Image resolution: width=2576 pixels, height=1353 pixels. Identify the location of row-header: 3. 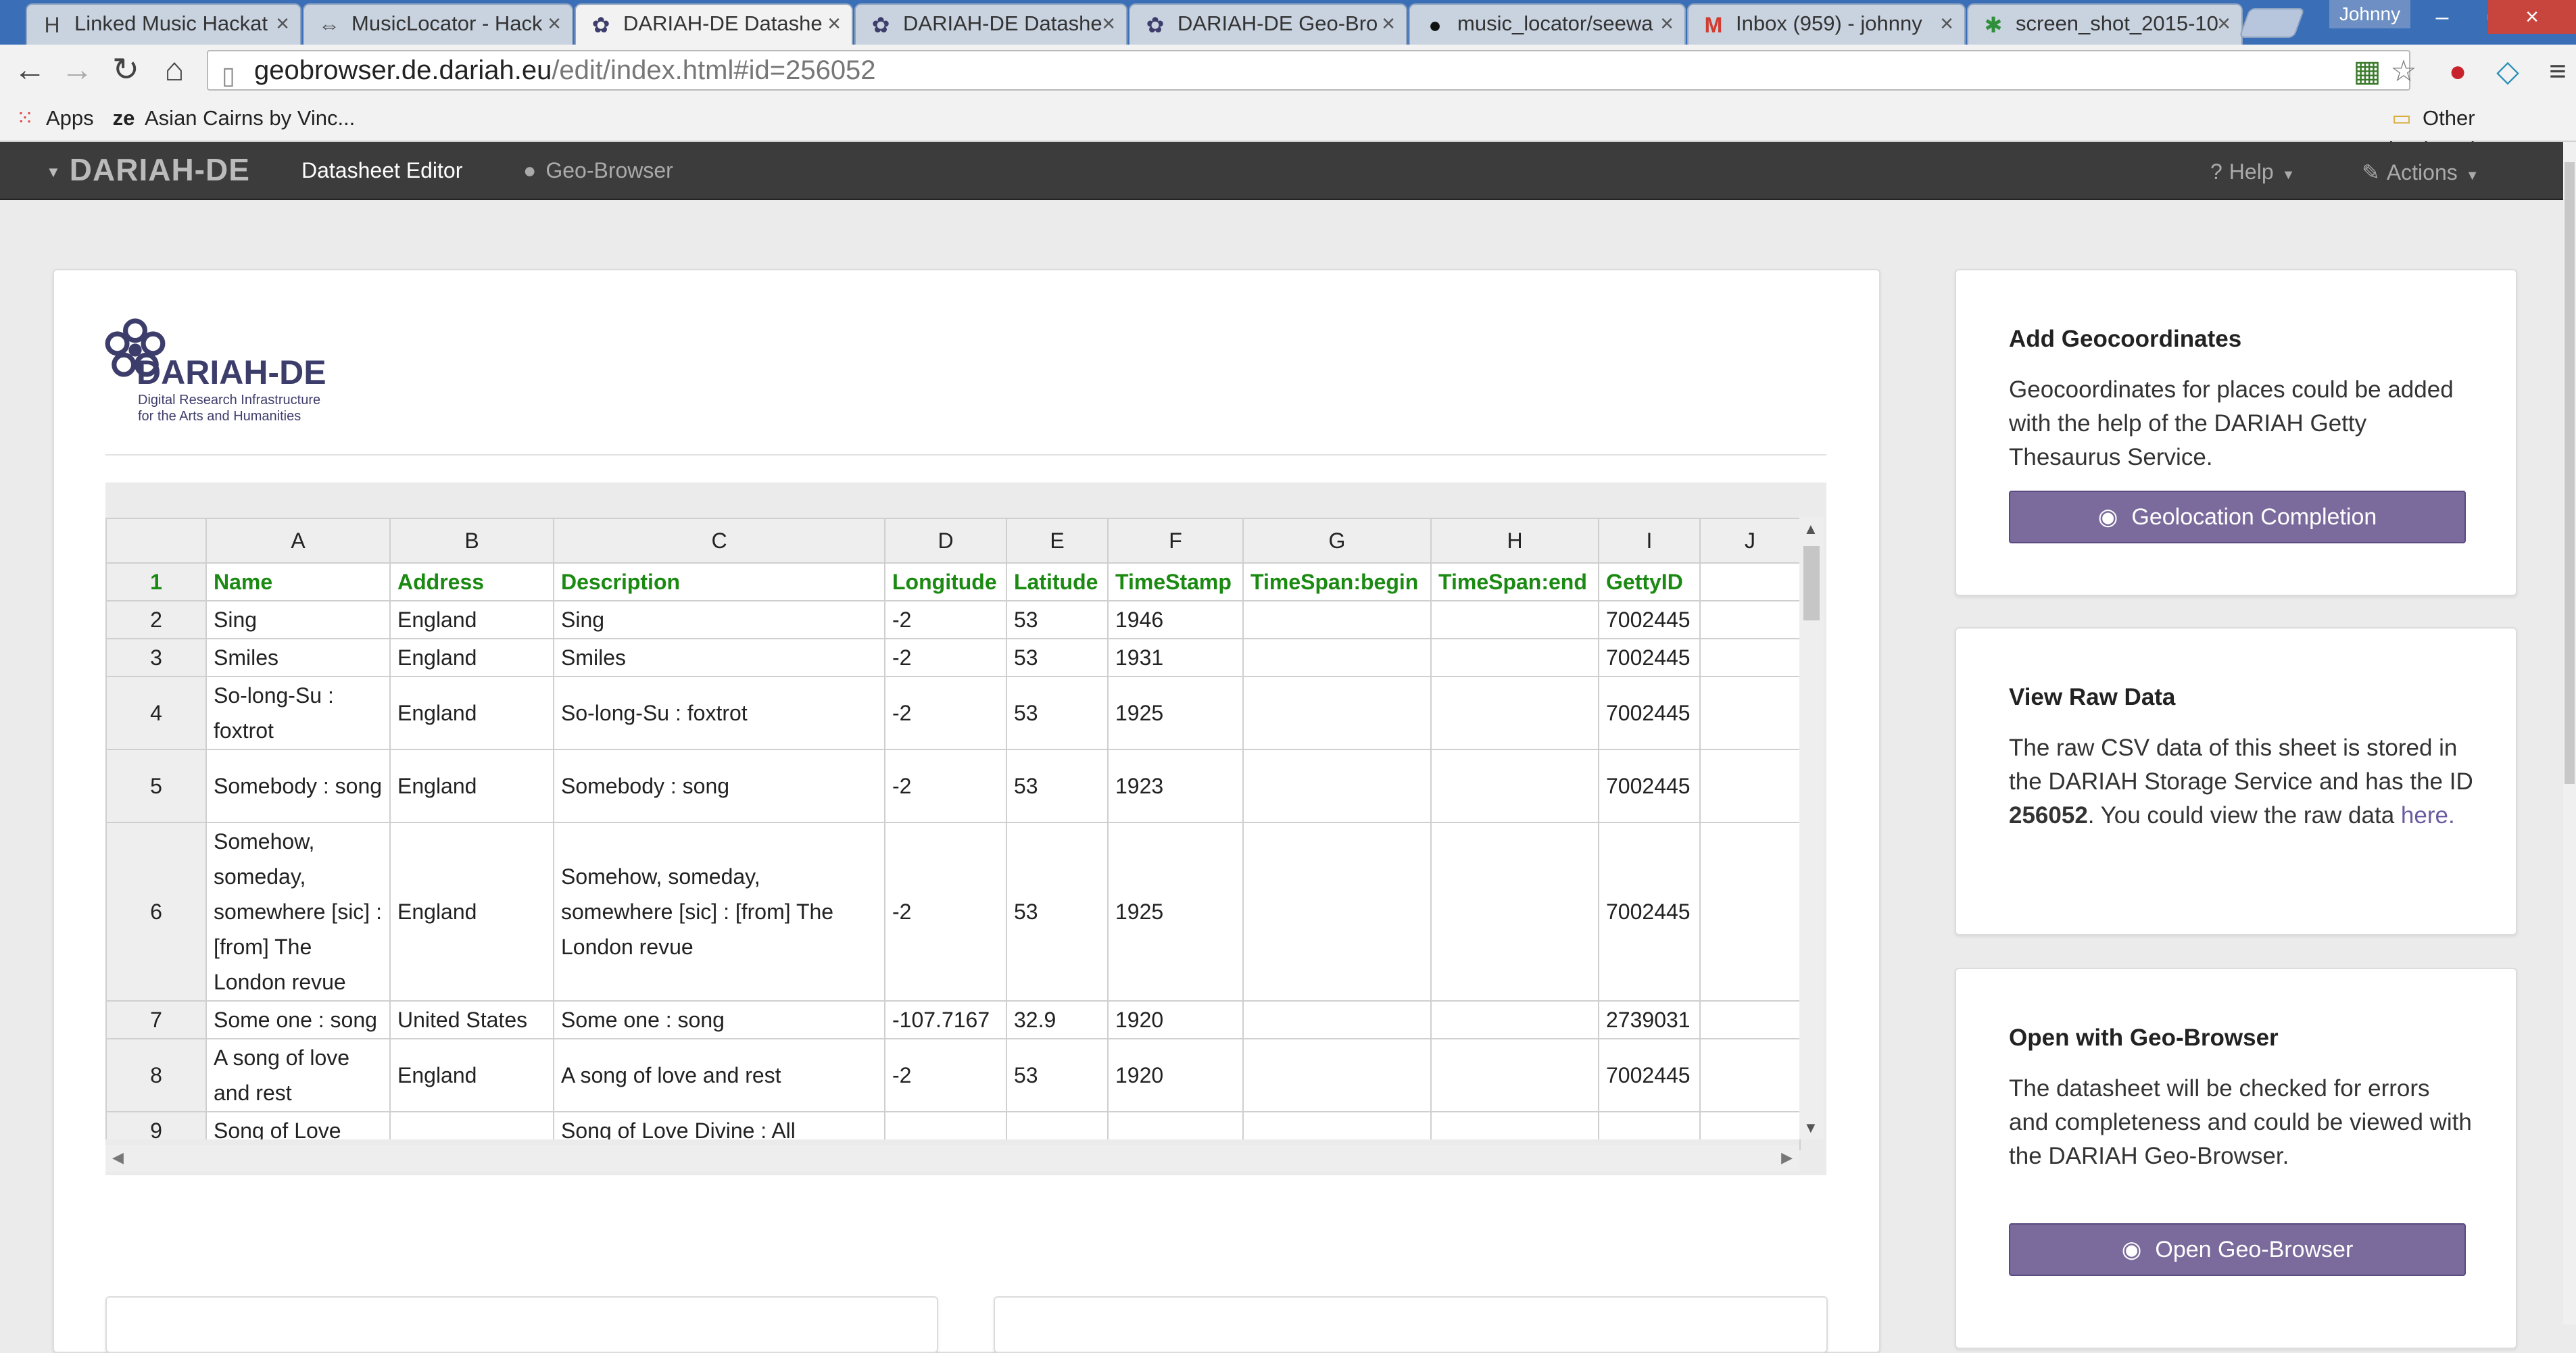
(156, 657).